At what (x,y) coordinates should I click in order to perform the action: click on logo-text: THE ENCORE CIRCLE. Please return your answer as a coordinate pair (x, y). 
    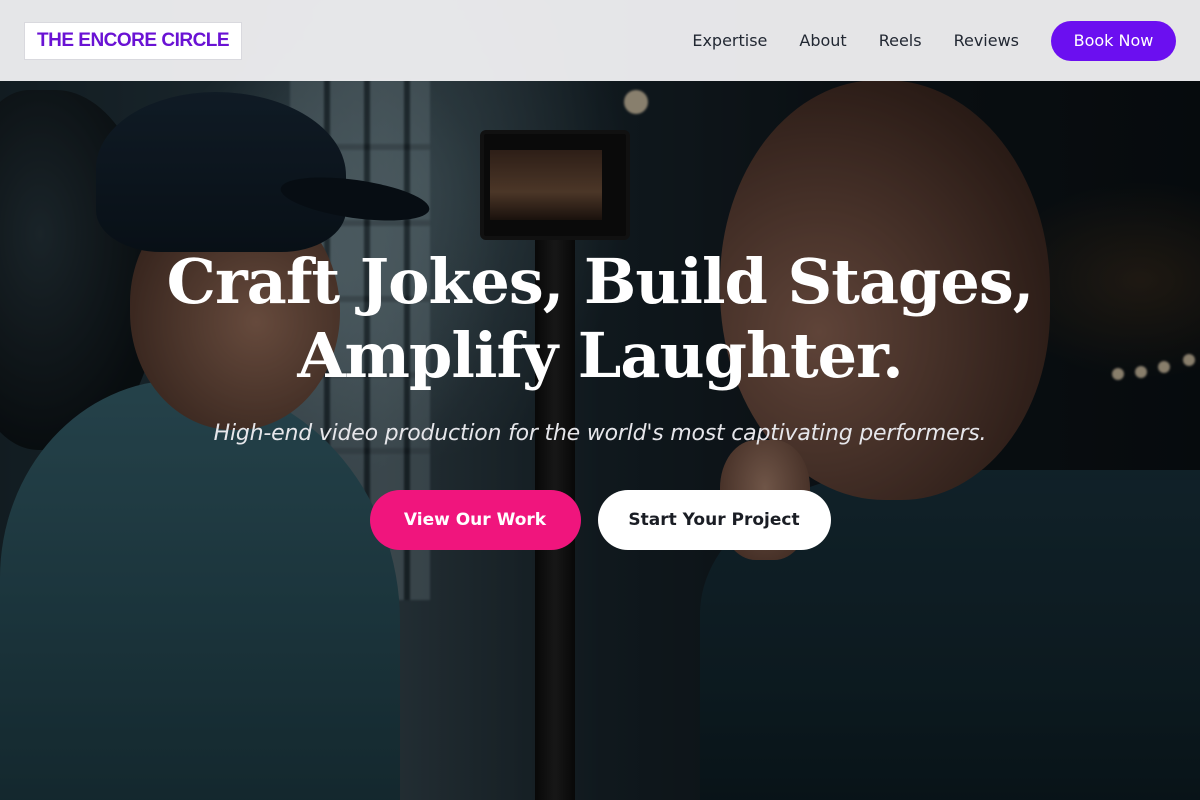
    Looking at the image, I should click on (133, 40).